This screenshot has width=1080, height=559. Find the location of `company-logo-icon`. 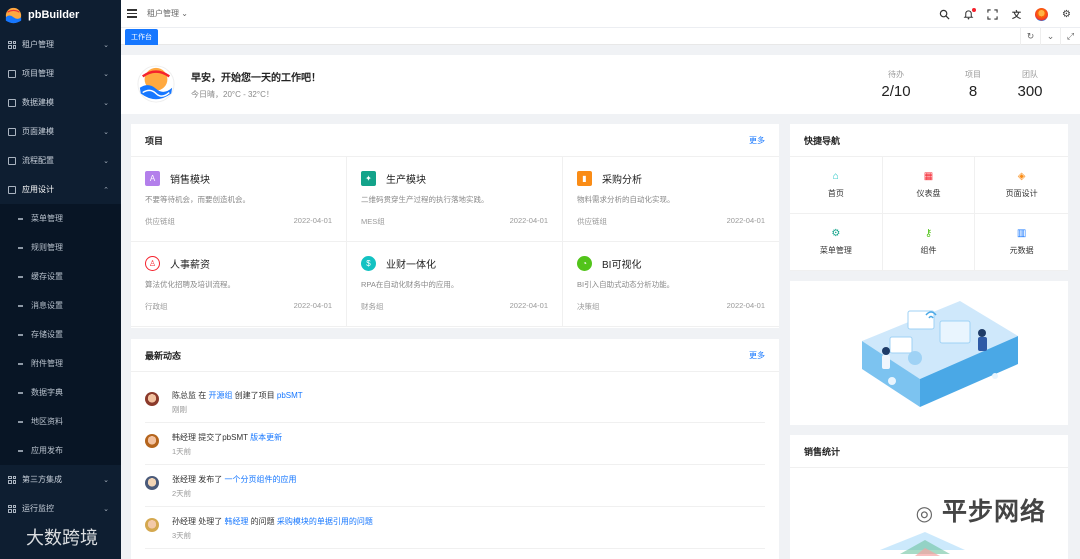

company-logo-icon is located at coordinates (156, 84).